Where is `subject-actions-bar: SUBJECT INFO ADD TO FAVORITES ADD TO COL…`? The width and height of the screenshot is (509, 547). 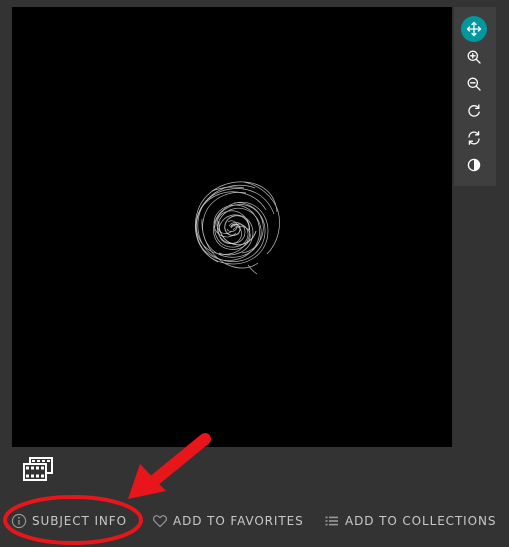
subject-actions-bar: SUBJECT INFO ADD TO FAVORITES ADD TO COL… is located at coordinates (254, 521).